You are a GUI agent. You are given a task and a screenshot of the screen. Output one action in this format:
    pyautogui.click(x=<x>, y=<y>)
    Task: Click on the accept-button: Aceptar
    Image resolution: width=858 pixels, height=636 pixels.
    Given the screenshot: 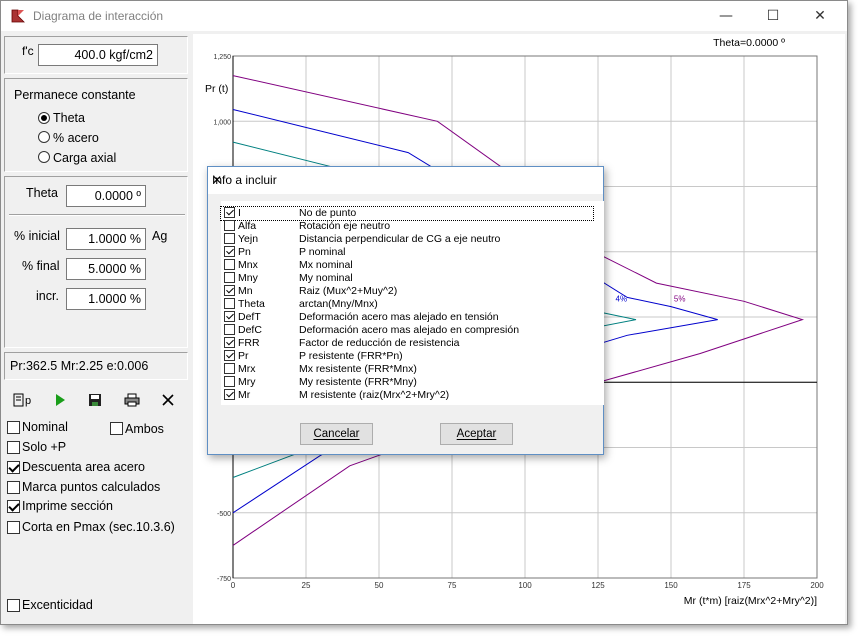 What is the action you would take?
    pyautogui.click(x=476, y=434)
    